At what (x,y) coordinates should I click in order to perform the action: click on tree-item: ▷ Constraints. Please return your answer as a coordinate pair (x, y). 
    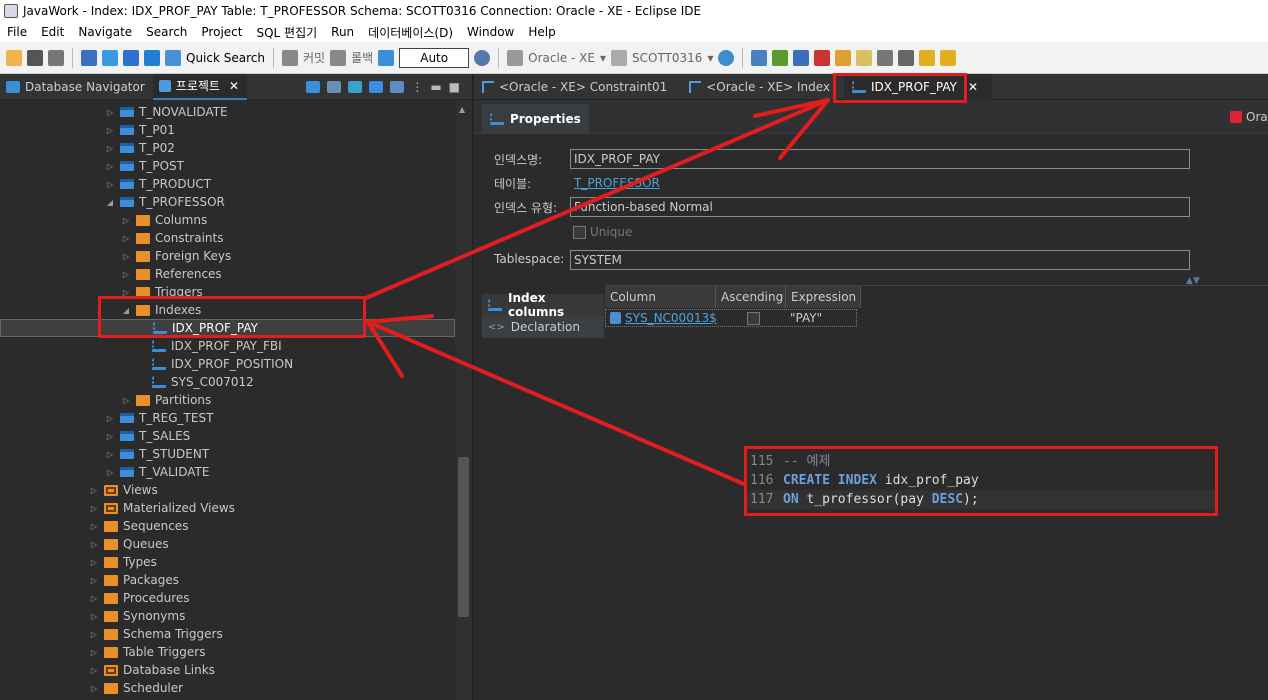
    Looking at the image, I should click on (227, 238).